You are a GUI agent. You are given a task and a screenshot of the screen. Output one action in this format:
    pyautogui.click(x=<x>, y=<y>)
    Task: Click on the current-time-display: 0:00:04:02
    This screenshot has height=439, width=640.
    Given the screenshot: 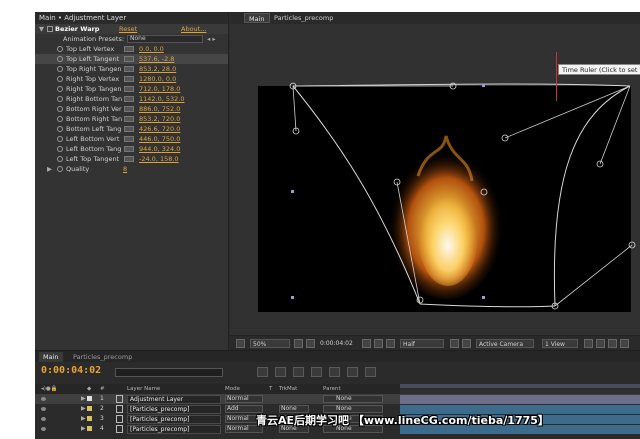 What is the action you would take?
    pyautogui.click(x=71, y=370)
    